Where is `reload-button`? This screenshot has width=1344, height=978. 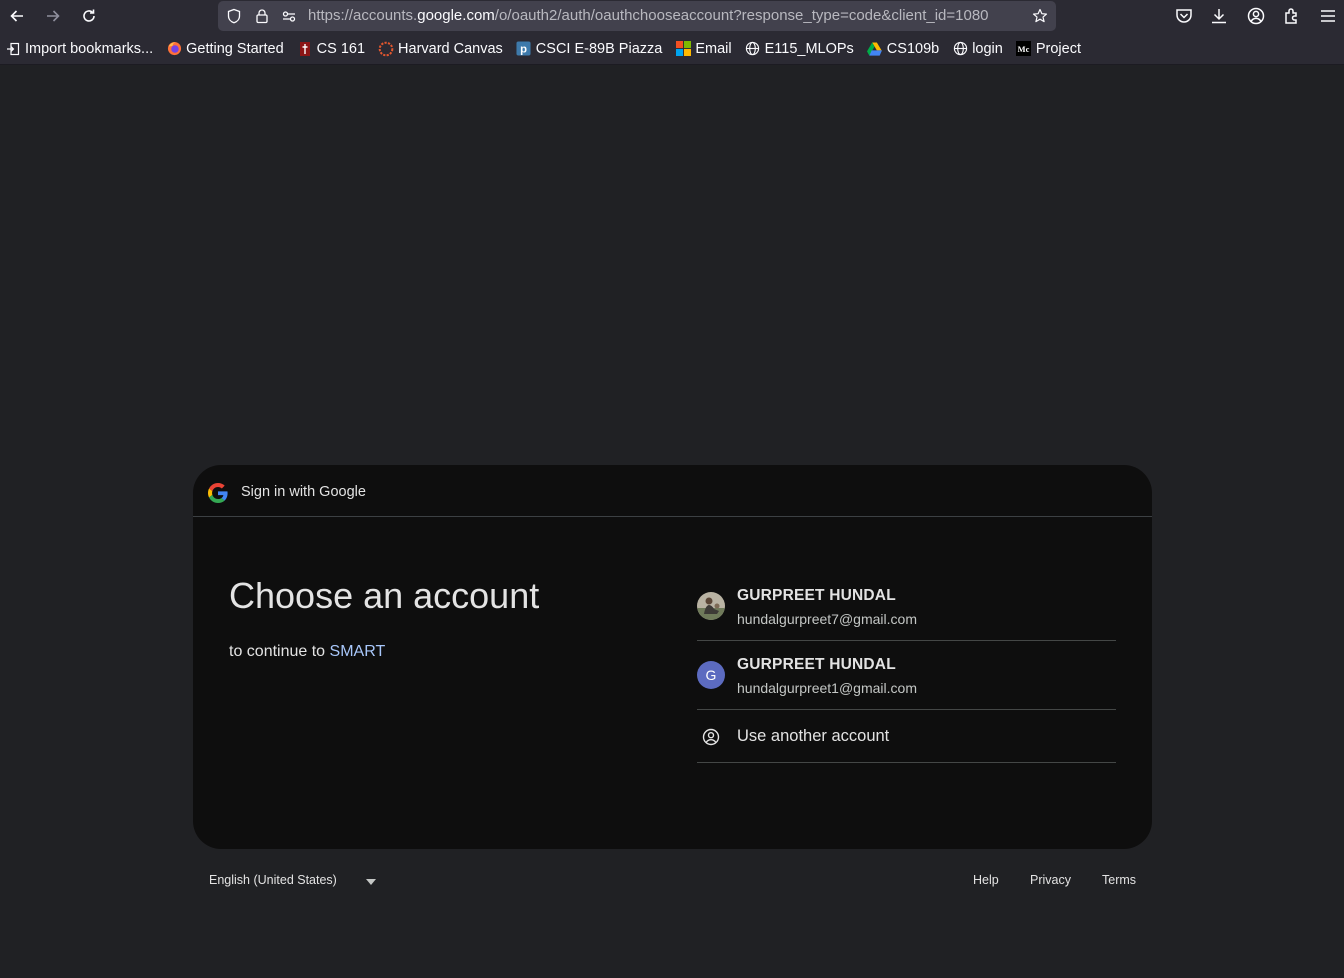
reload-button is located at coordinates (89, 16).